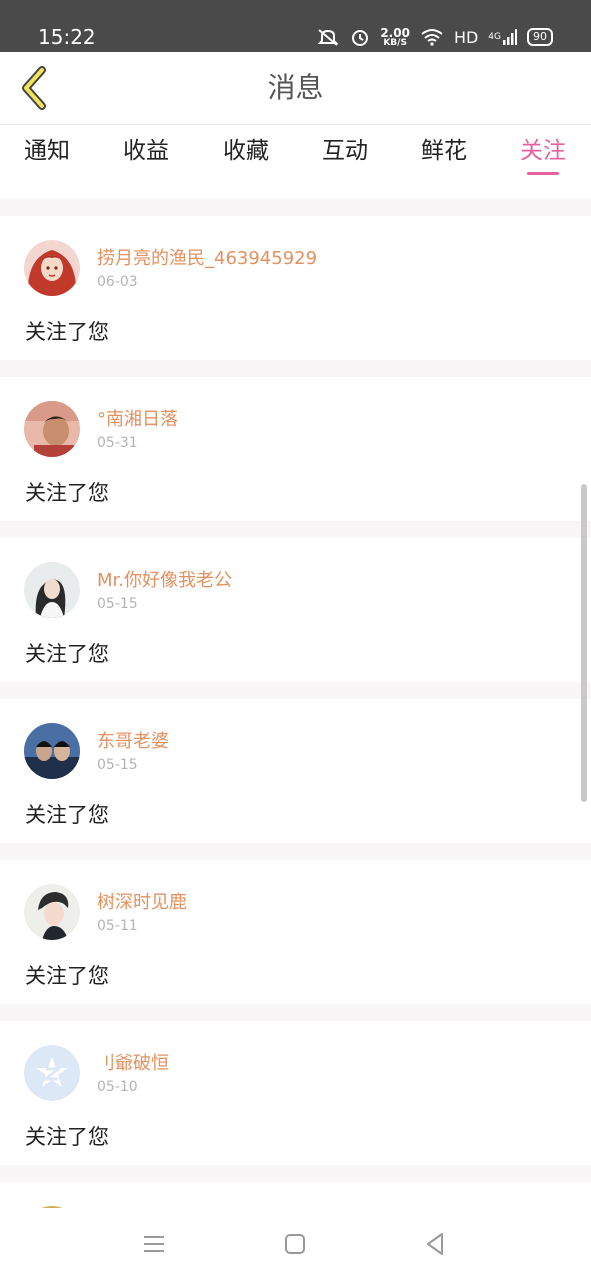  I want to click on list-item: Mr.你好像我老公 05-15 关注了您, so click(295, 610).